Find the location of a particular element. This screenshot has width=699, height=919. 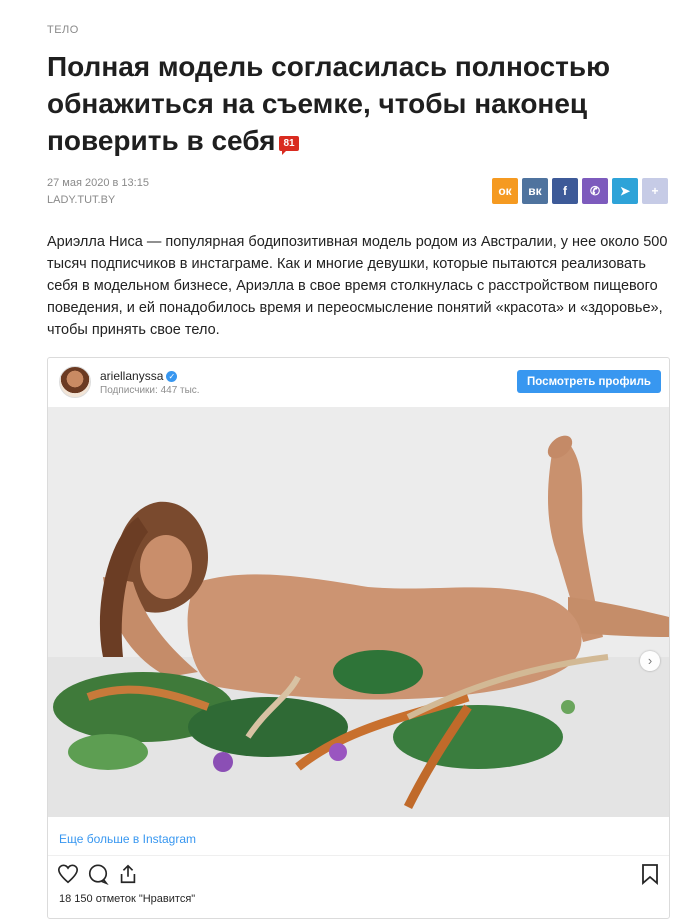

vk-icon: вк is located at coordinates (535, 191).